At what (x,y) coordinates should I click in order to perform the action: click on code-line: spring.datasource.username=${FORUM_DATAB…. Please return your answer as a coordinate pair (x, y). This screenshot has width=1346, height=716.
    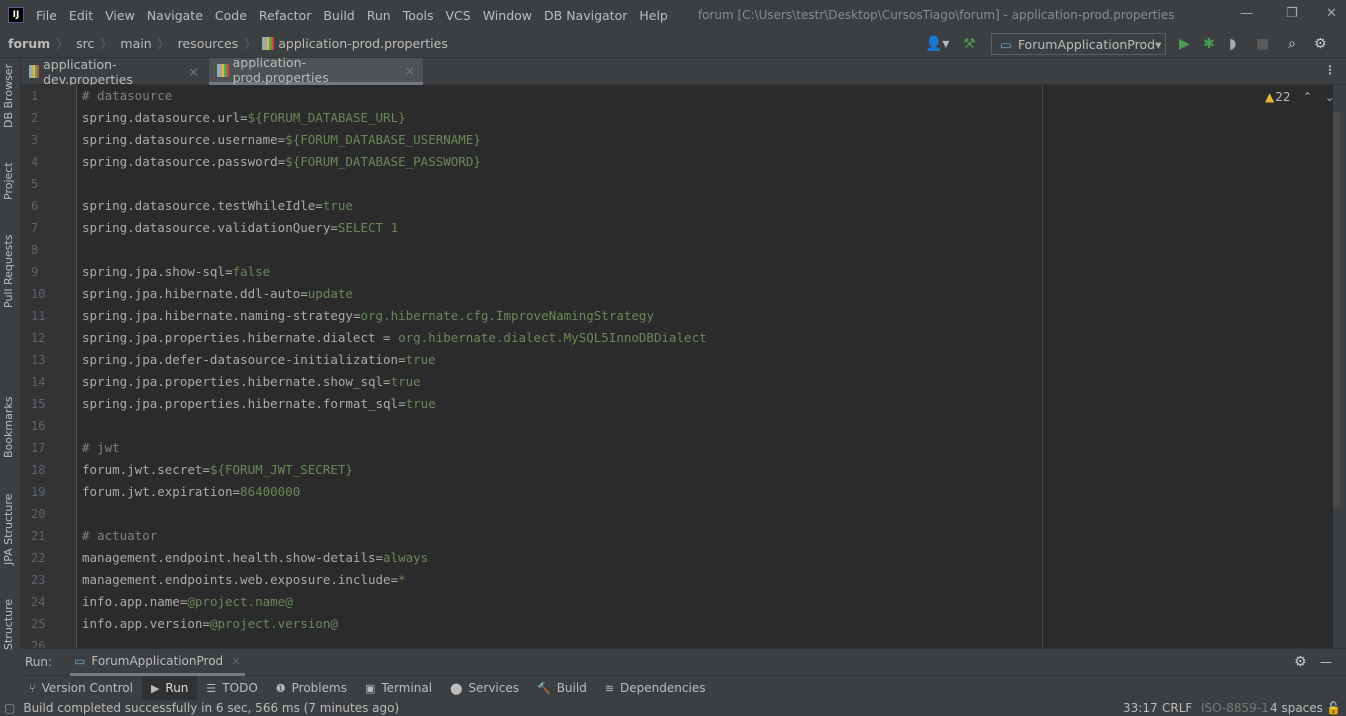
    Looking at the image, I should click on (281, 139).